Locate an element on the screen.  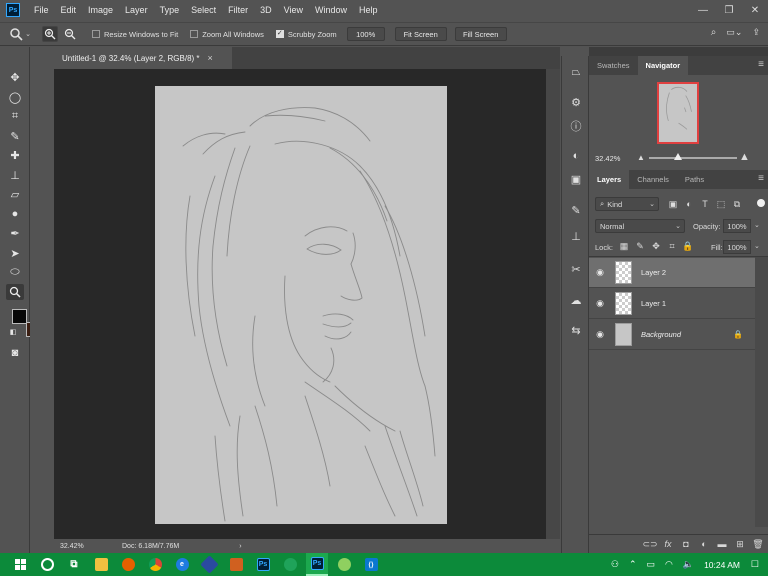
checkbox-box-checked is located at coordinates (279, 33).